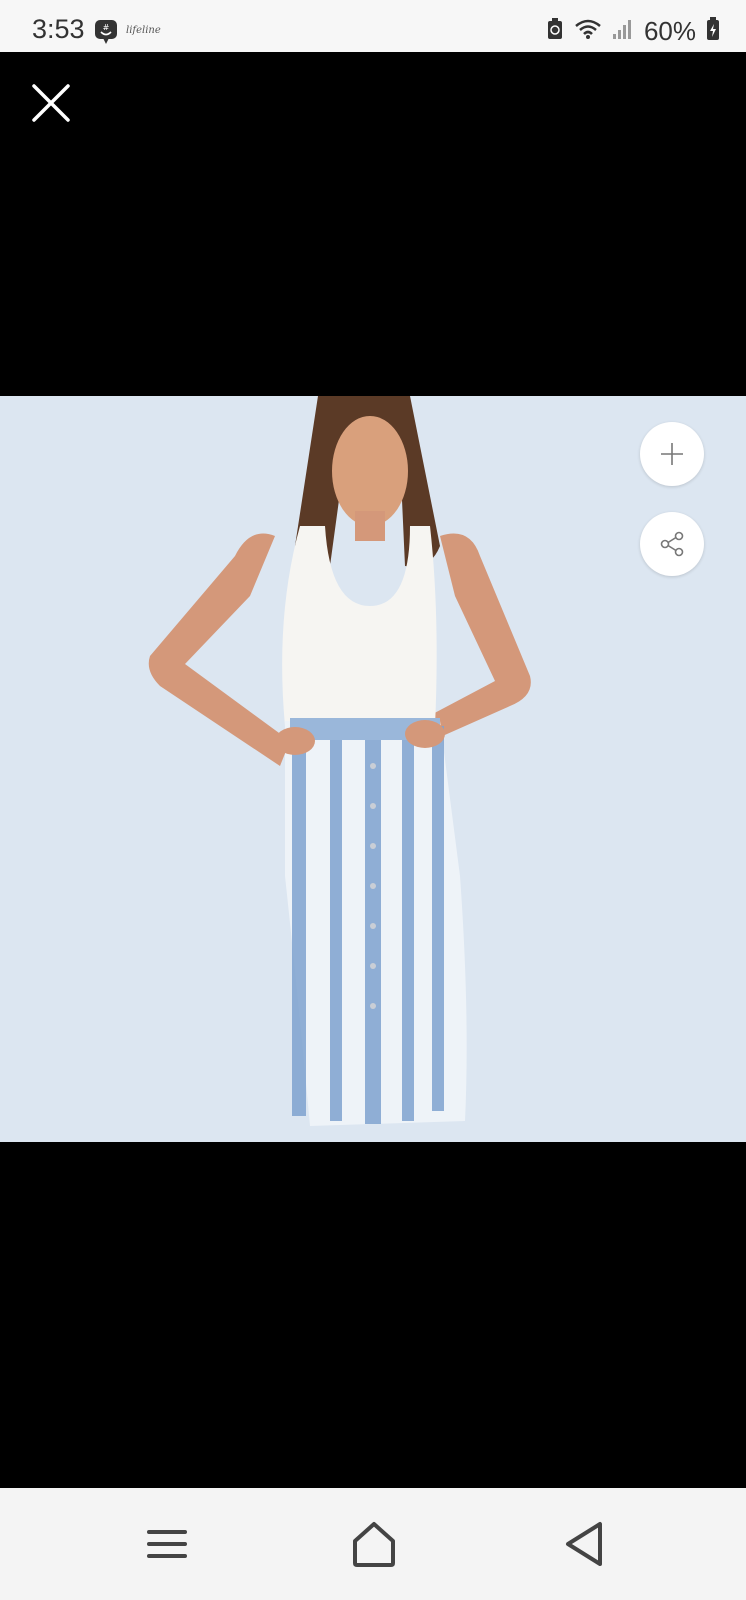  What do you see at coordinates (588, 31) in the screenshot?
I see `wifi-icon` at bounding box center [588, 31].